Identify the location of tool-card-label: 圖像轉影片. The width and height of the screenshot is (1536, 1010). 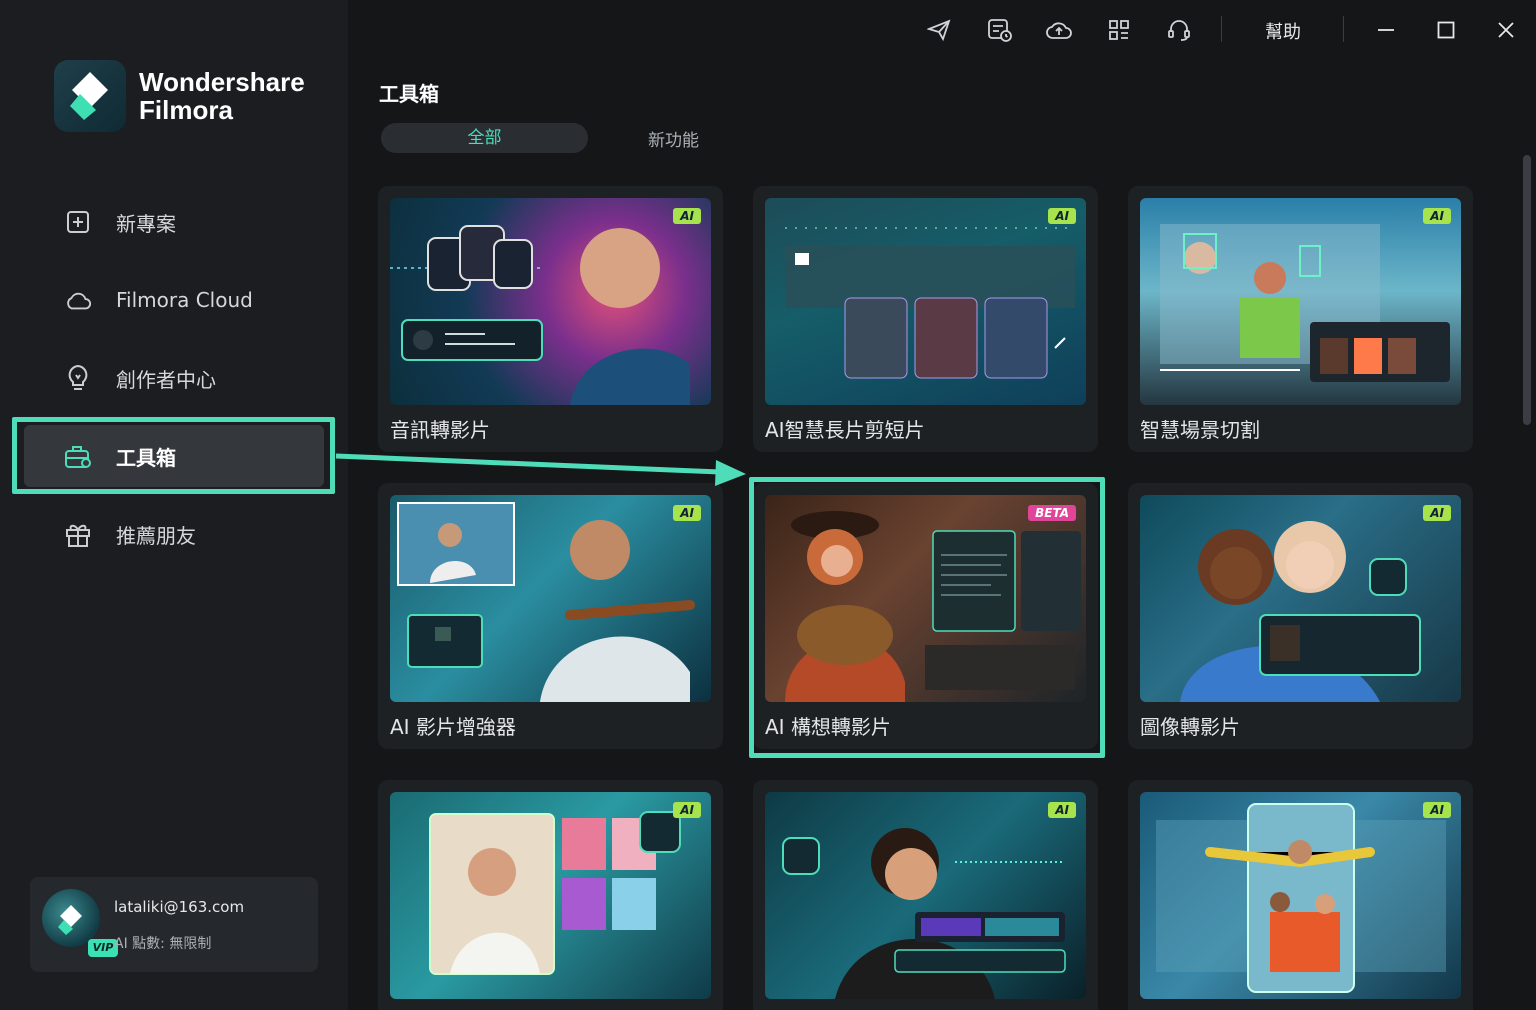
(1190, 727).